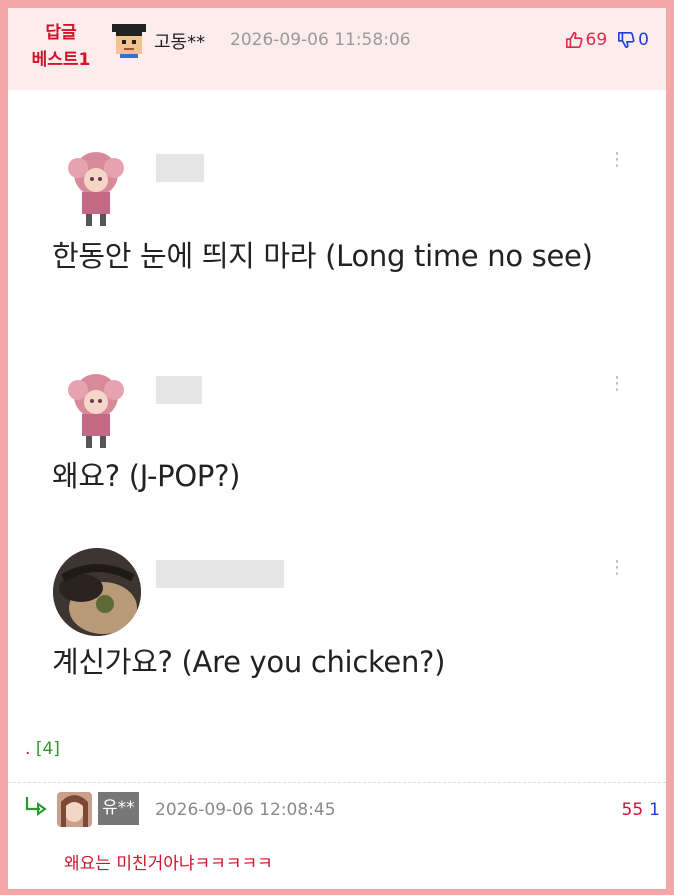 The width and height of the screenshot is (674, 895). What do you see at coordinates (596, 40) in the screenshot?
I see `upvote-count: 69` at bounding box center [596, 40].